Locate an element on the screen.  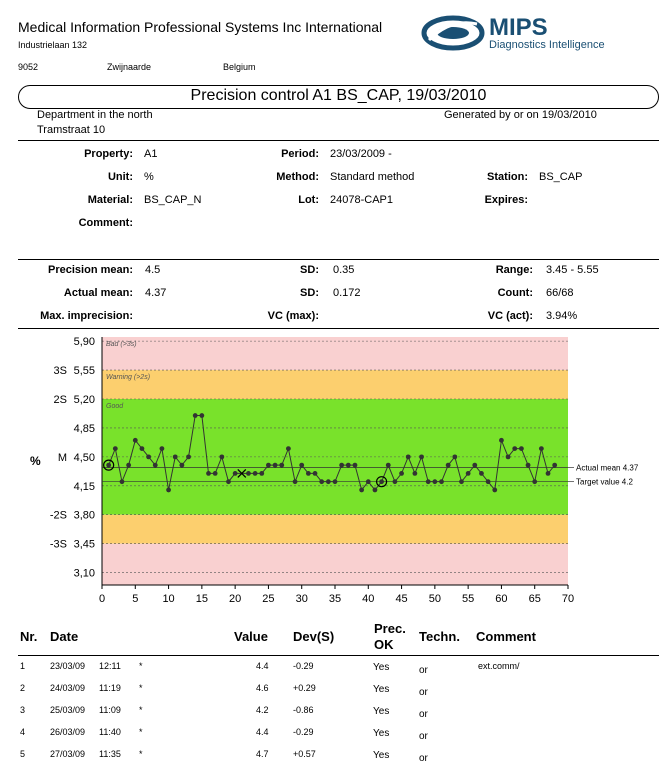
method-label: Method: is located at coordinates (297, 177).